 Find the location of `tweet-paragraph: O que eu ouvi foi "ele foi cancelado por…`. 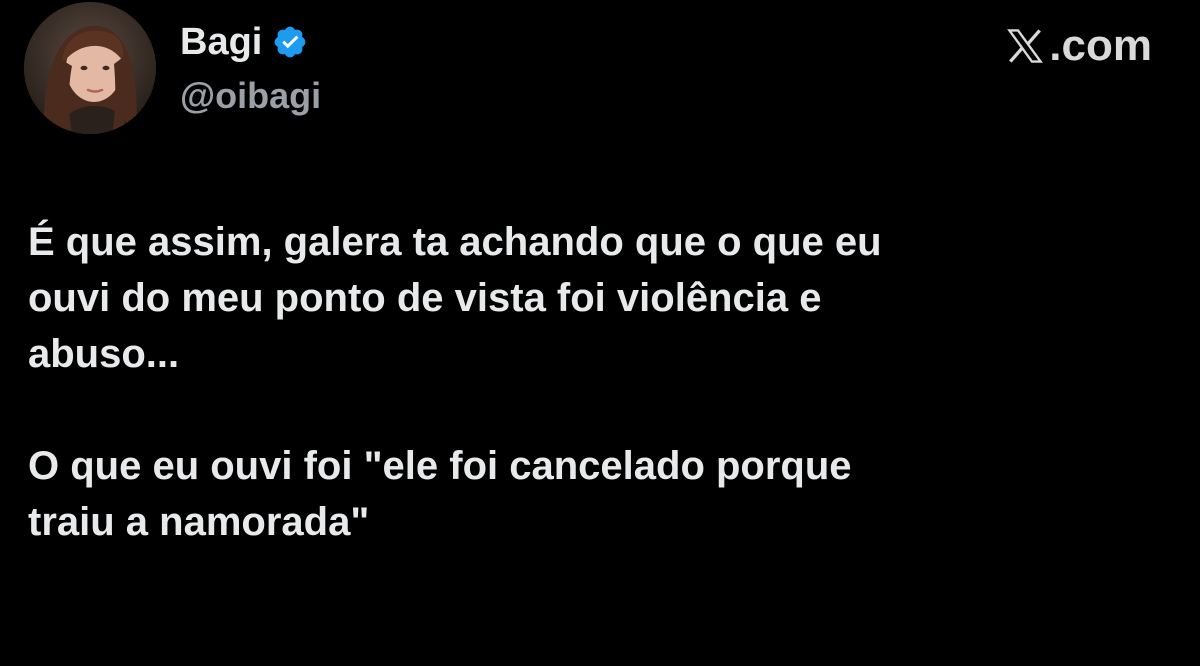

tweet-paragraph: O que eu ouvi foi "ele foi cancelado por… is located at coordinates (440, 494).